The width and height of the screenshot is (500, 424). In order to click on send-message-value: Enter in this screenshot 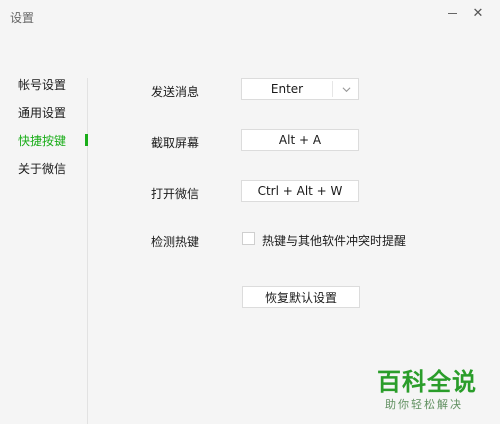, I will do `click(287, 89)`.